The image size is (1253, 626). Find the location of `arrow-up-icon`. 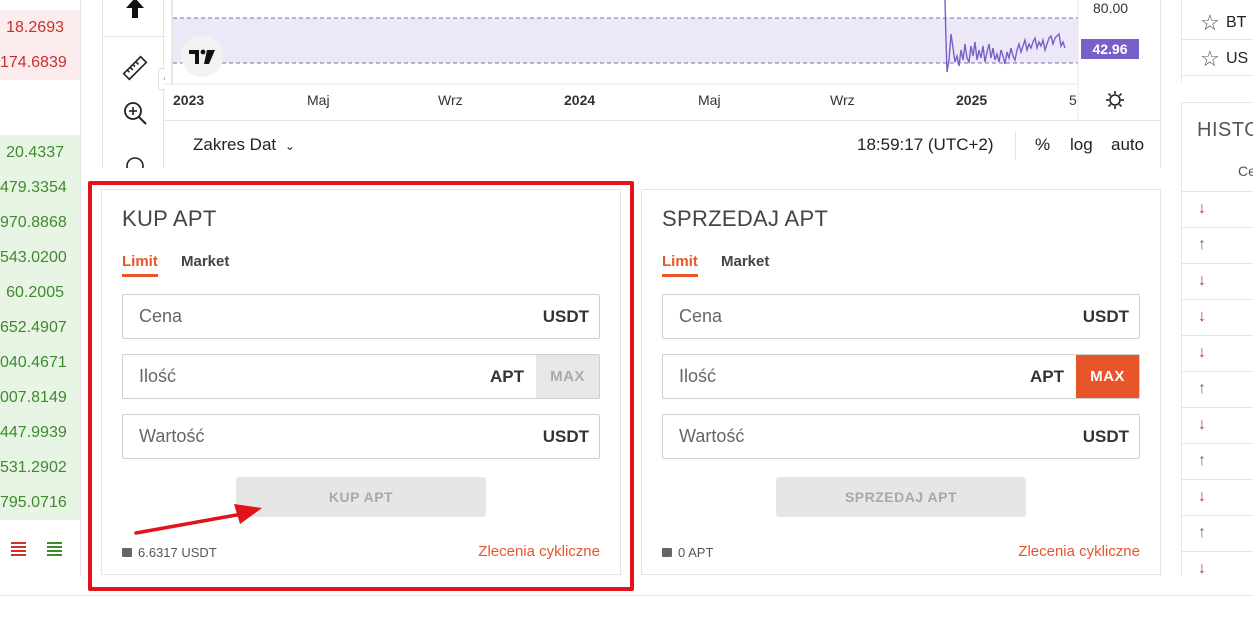

arrow-up-icon is located at coordinates (135, 12).